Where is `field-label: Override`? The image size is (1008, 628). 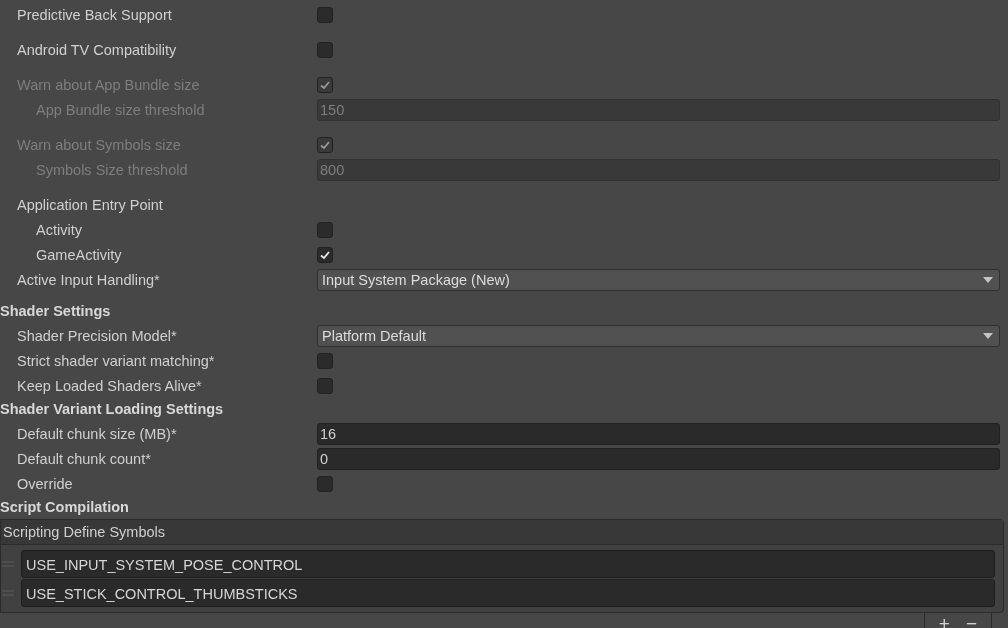 field-label: Override is located at coordinates (45, 483).